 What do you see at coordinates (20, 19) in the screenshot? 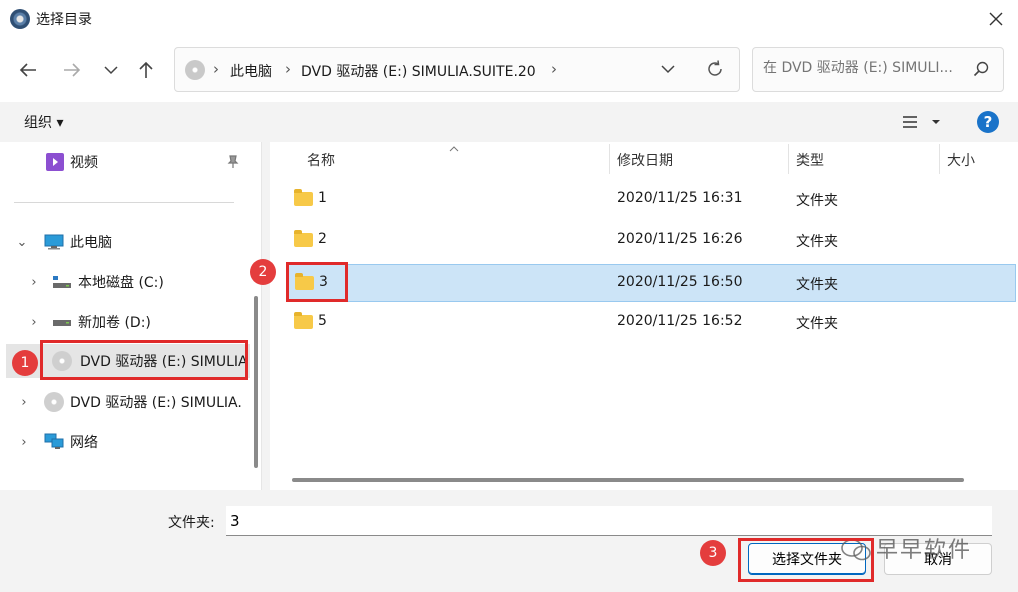
I see `app-icon` at bounding box center [20, 19].